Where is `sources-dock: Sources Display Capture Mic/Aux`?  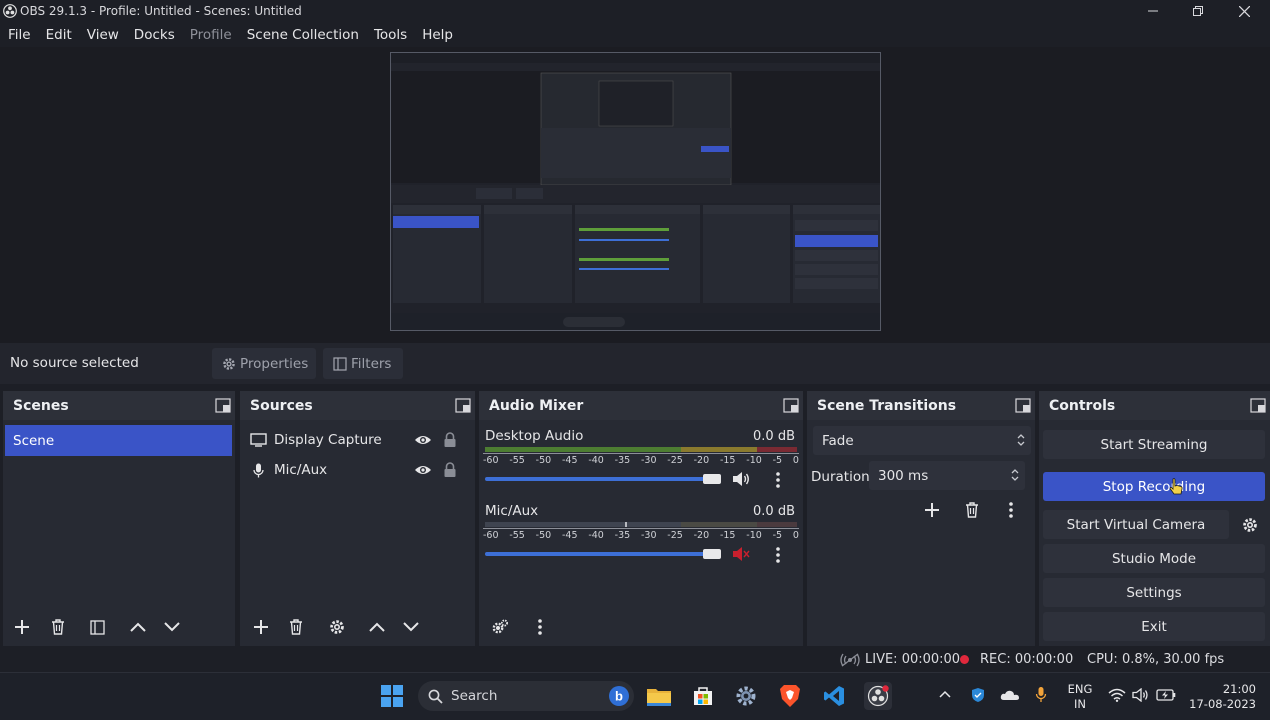
sources-dock: Sources Display Capture Mic/Aux is located at coordinates (357, 518).